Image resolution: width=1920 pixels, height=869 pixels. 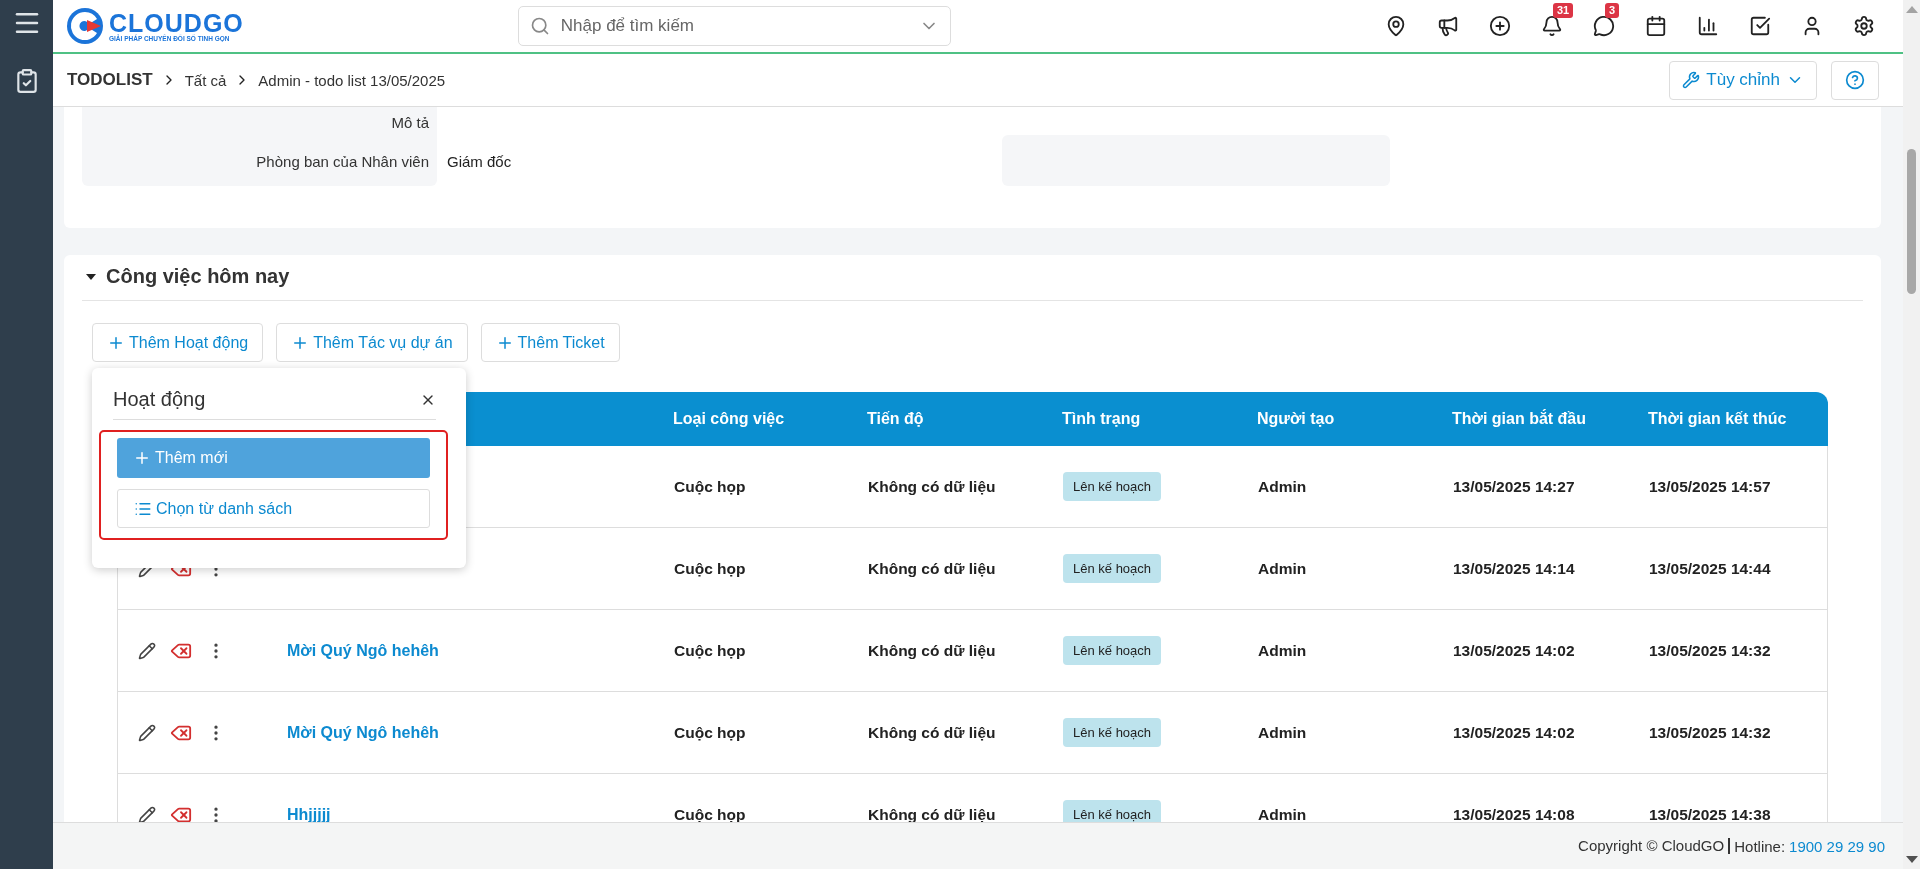 What do you see at coordinates (480, 161) in the screenshot?
I see `field-value: Giám đốc` at bounding box center [480, 161].